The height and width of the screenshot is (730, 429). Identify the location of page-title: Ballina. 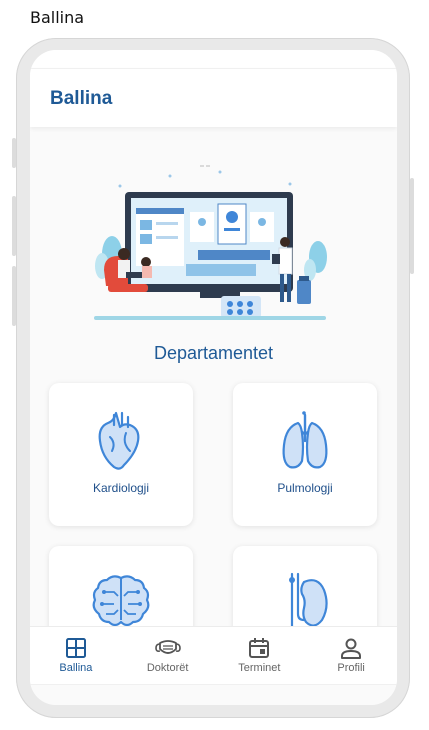
(81, 98).